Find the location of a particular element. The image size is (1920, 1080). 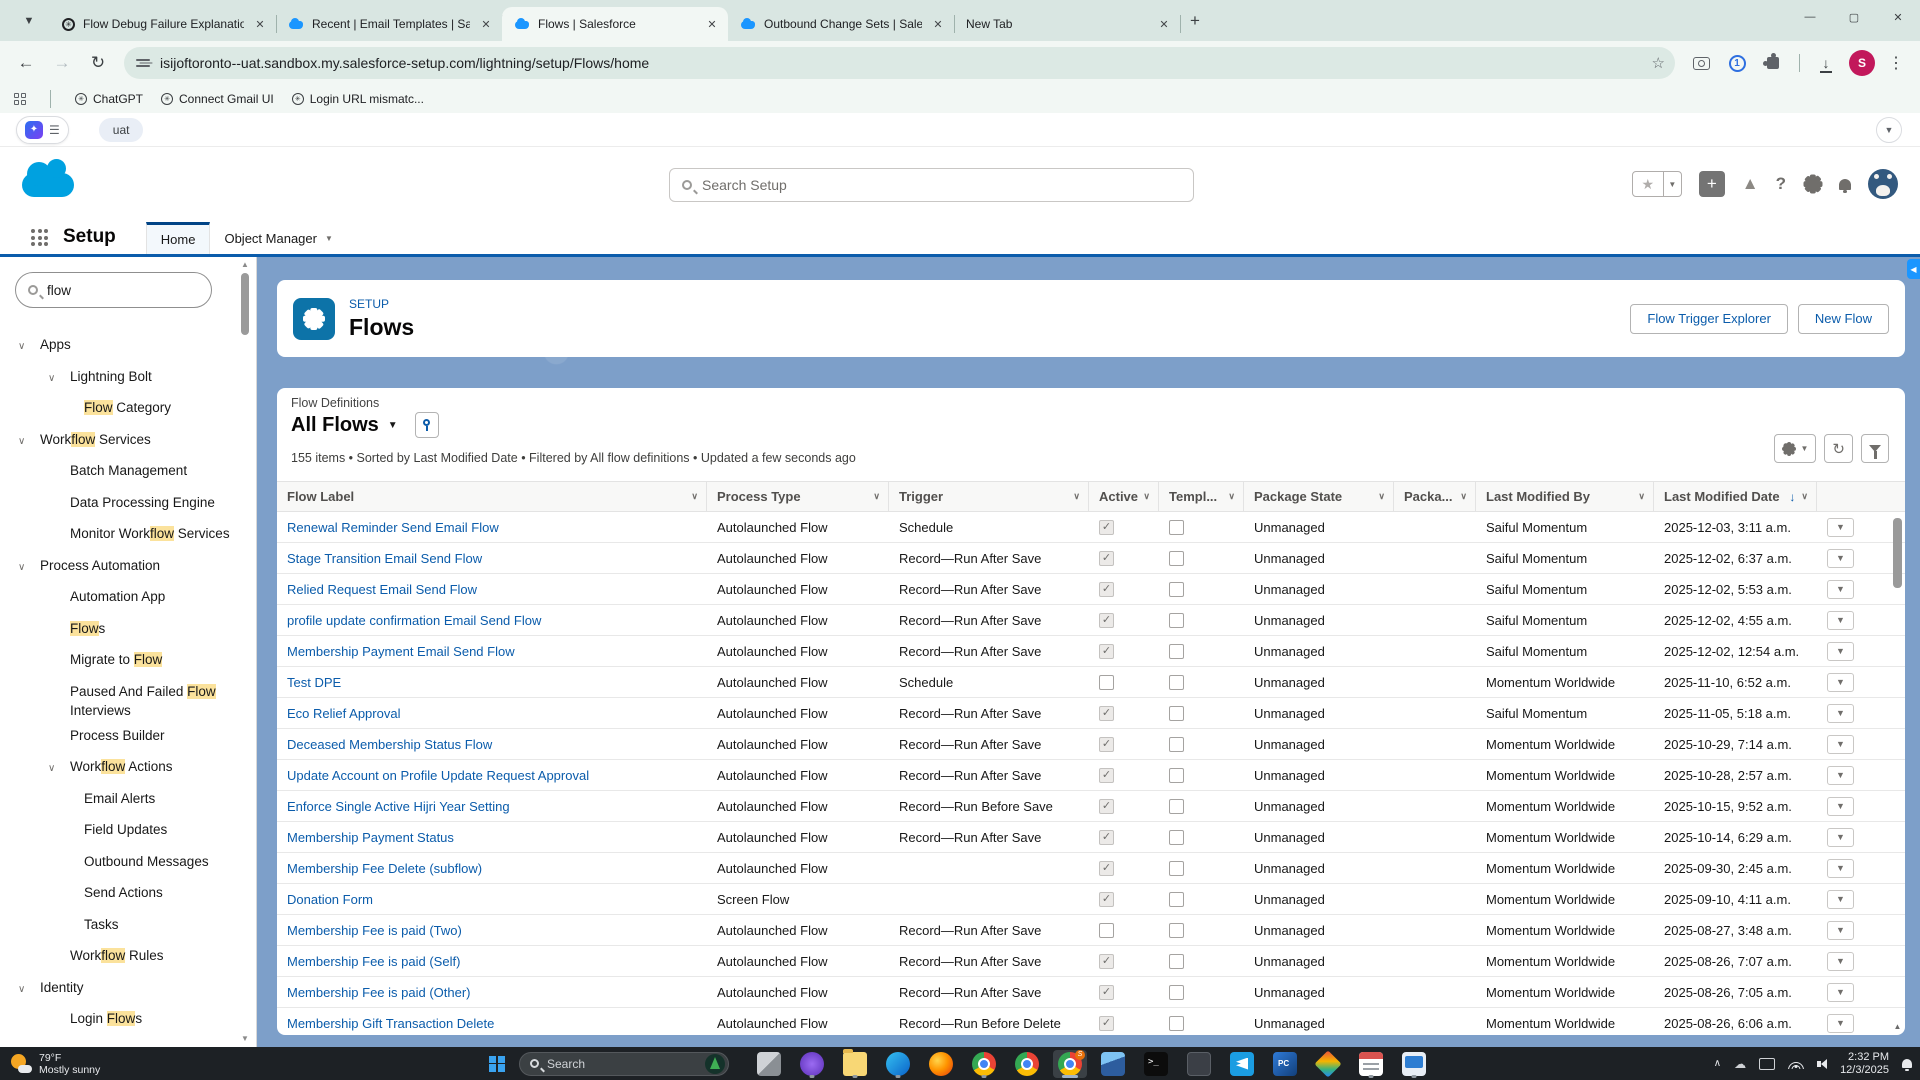

volume-icon is located at coordinates (1822, 1063).